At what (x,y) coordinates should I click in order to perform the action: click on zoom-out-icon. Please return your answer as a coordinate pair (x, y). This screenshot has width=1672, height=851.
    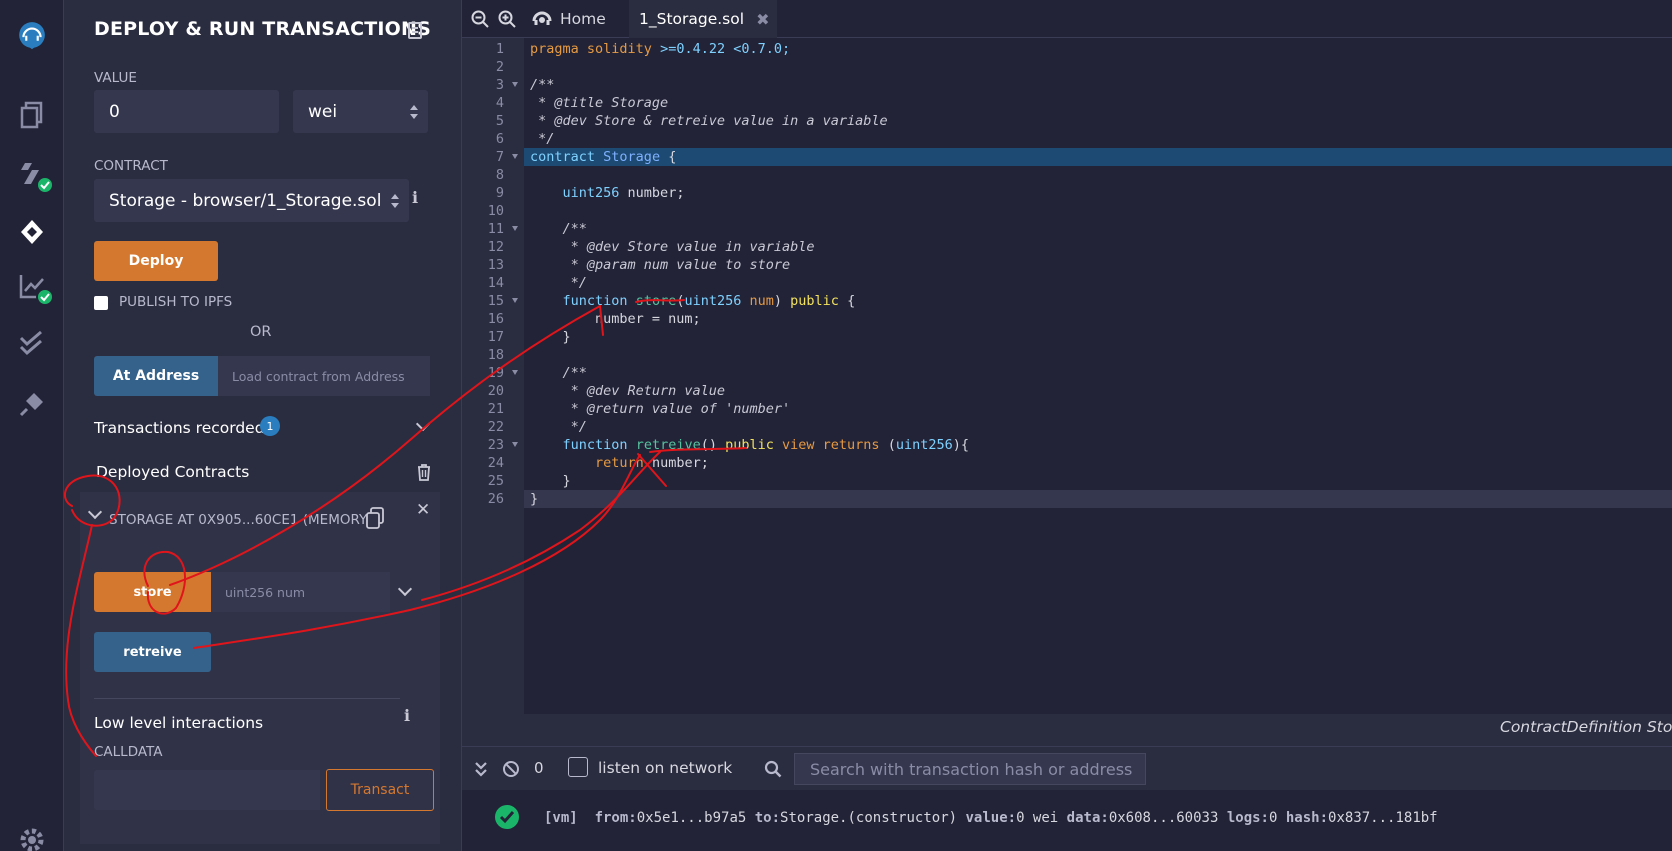
    Looking at the image, I should click on (480, 19).